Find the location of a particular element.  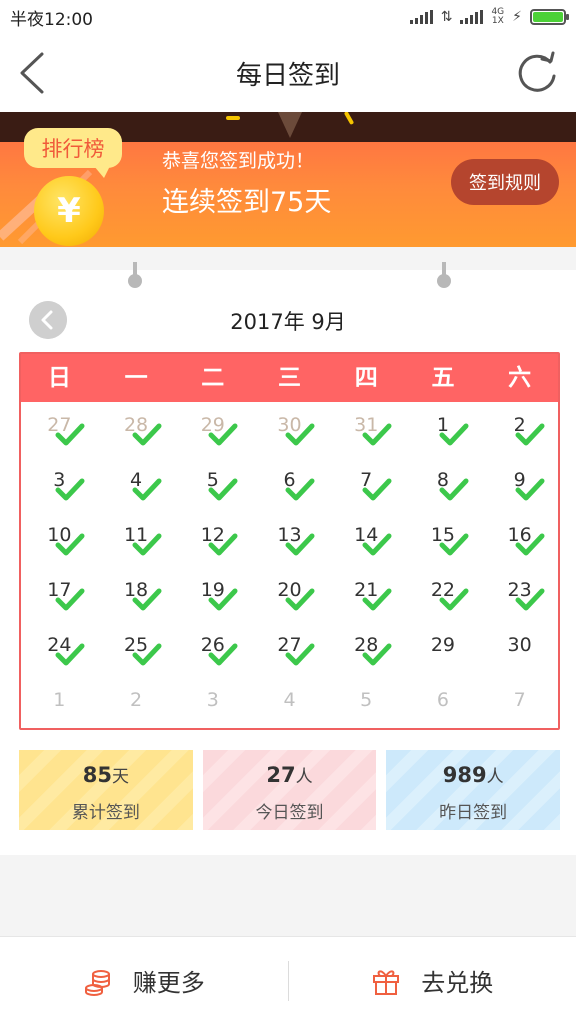

calendar-day: 16 is located at coordinates (519, 539).